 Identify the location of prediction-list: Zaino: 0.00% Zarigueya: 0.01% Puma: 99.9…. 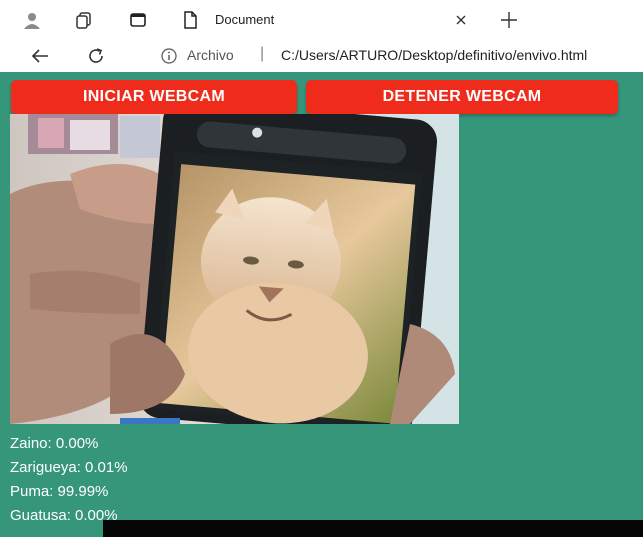
(69, 480).